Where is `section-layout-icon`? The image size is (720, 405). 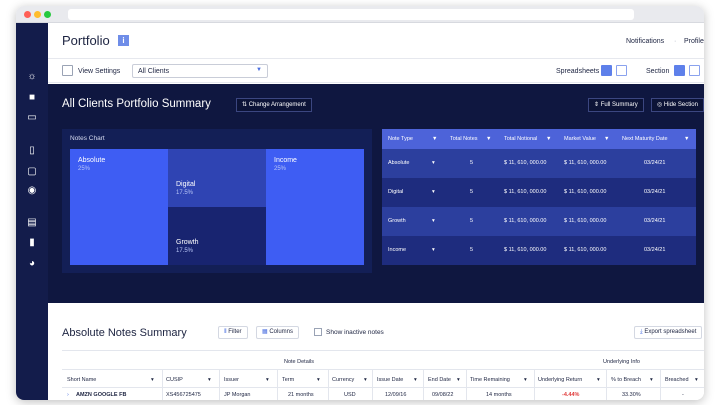
section-layout-icon is located at coordinates (679, 70).